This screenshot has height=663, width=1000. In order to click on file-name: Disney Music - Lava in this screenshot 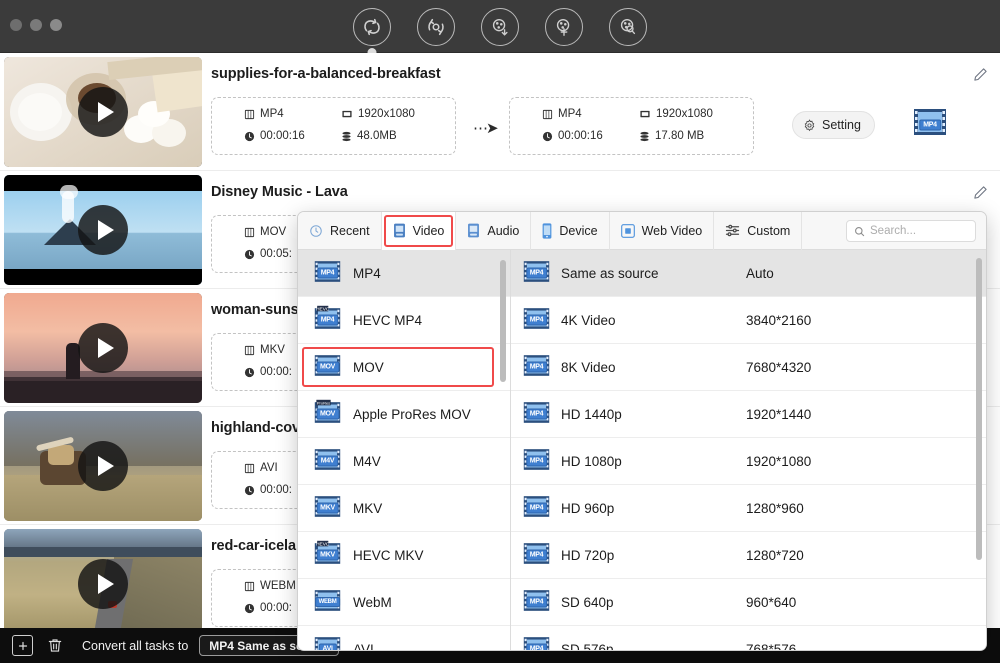, I will do `click(279, 192)`.